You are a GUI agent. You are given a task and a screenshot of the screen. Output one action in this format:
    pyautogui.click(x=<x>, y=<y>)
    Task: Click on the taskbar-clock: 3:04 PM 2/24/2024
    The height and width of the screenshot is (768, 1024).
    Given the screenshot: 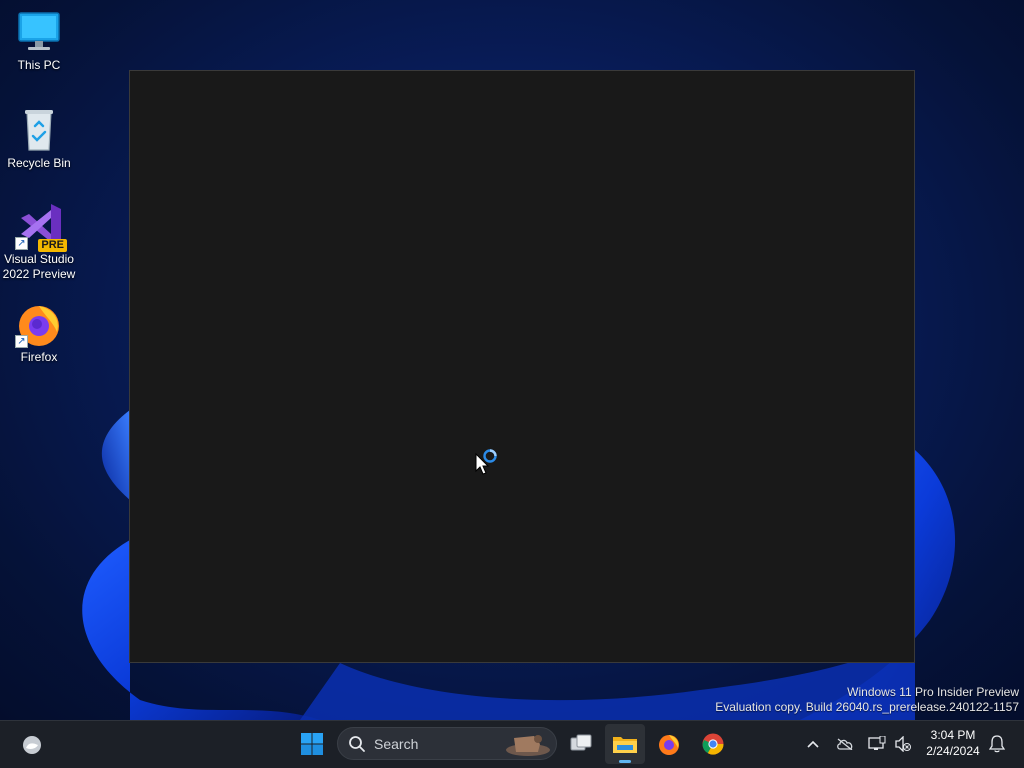 What is the action you would take?
    pyautogui.click(x=953, y=743)
    